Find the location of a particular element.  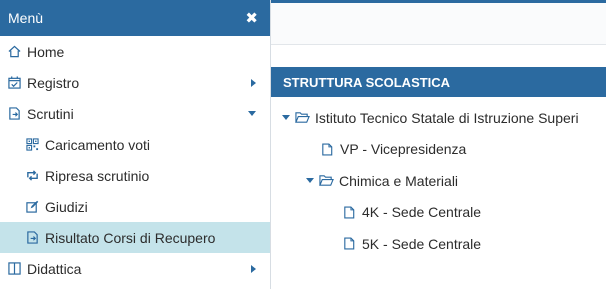

sidebar-item-label: Ripresa scrutinio is located at coordinates (97, 175).